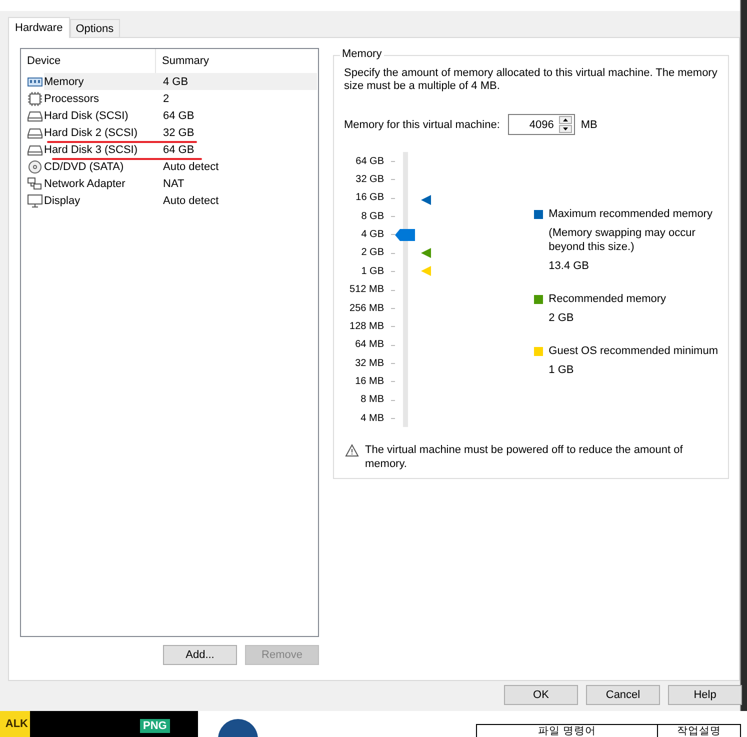  What do you see at coordinates (372, 419) in the screenshot?
I see `tick-label: 4 MB` at bounding box center [372, 419].